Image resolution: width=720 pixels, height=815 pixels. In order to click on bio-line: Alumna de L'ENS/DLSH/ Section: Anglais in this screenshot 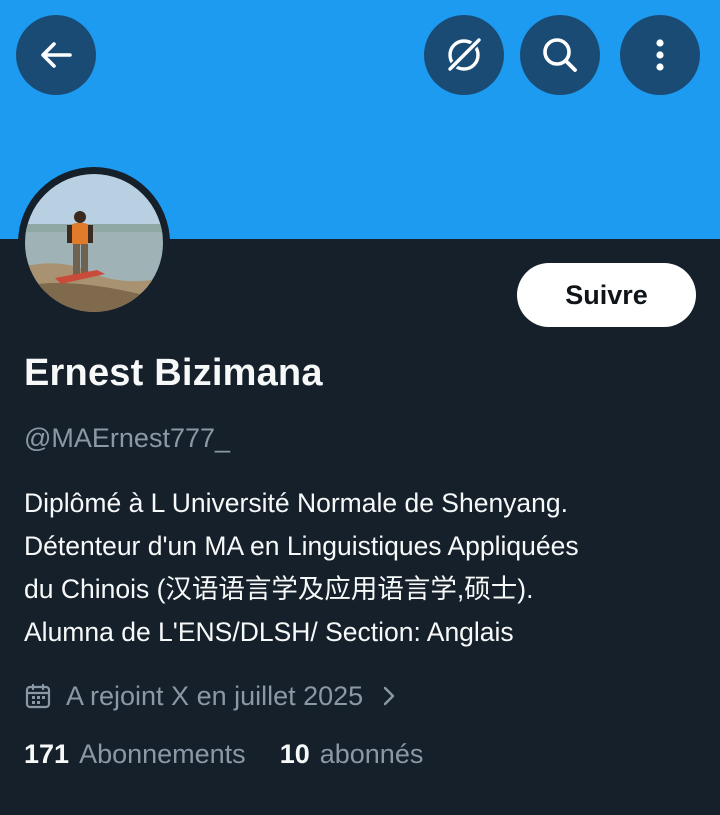, I will do `click(269, 632)`.